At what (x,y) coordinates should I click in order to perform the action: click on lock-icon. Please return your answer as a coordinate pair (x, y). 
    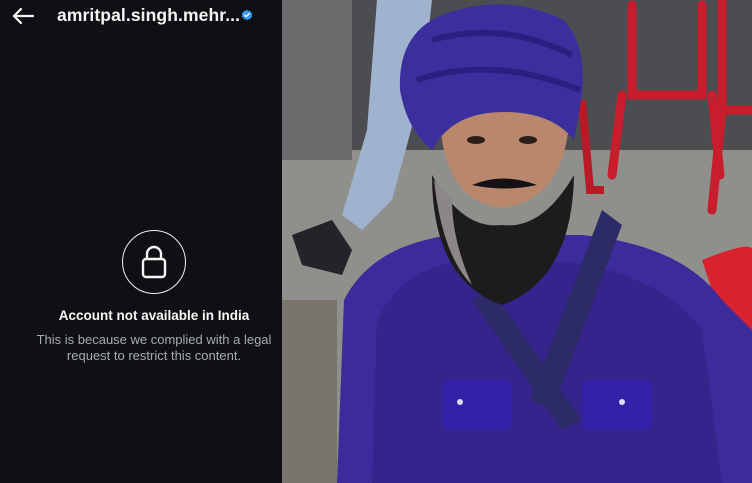
    Looking at the image, I should click on (154, 262).